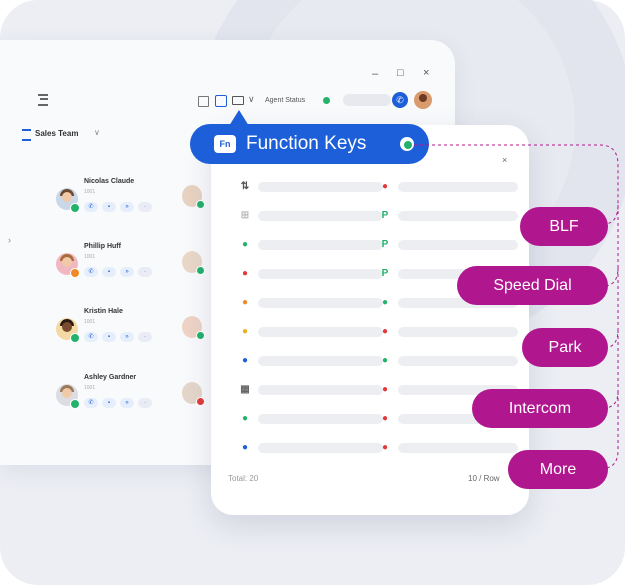 This screenshot has height=585, width=625. Describe the element at coordinates (558, 469) in the screenshot. I see `pill-more: More` at that location.